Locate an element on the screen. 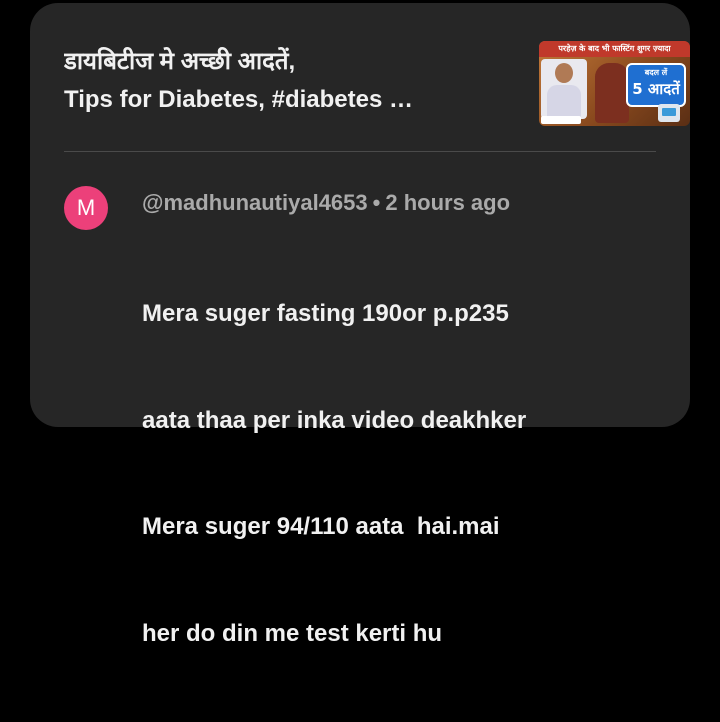 This screenshot has height=722, width=720. comment-timestamp: 2 hours ago is located at coordinates (448, 202).